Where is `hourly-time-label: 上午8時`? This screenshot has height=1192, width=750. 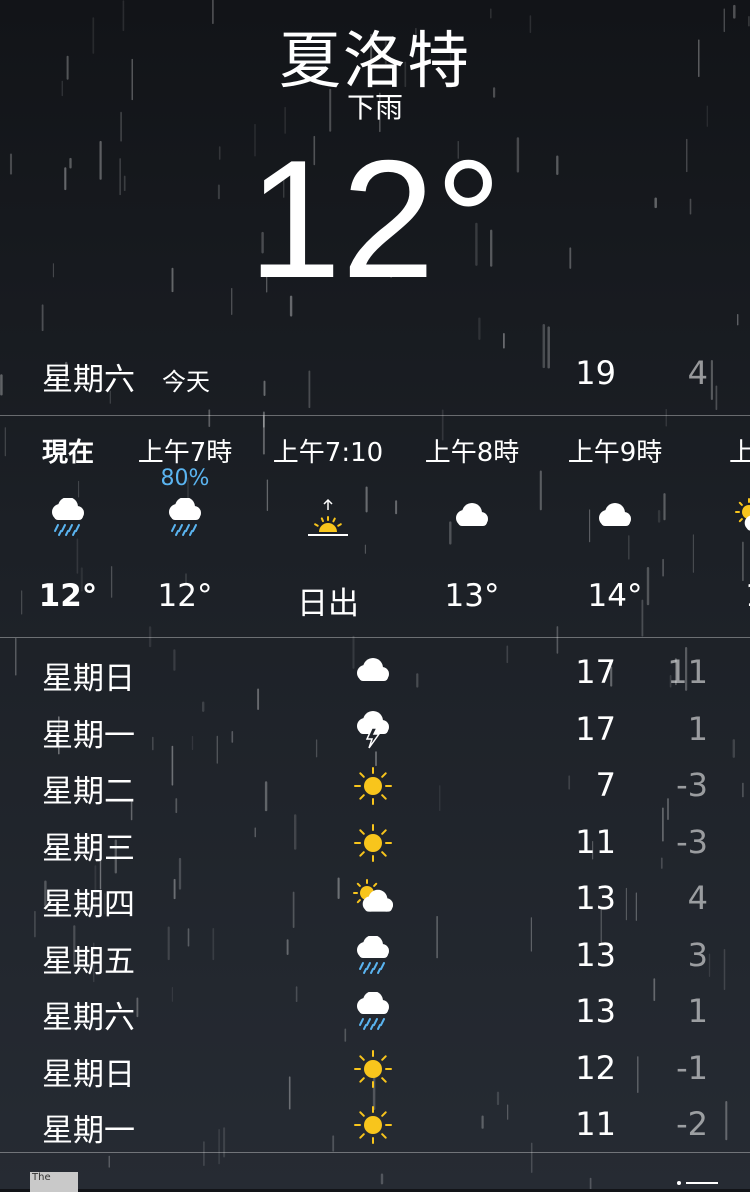 hourly-time-label: 上午8時 is located at coordinates (472, 453).